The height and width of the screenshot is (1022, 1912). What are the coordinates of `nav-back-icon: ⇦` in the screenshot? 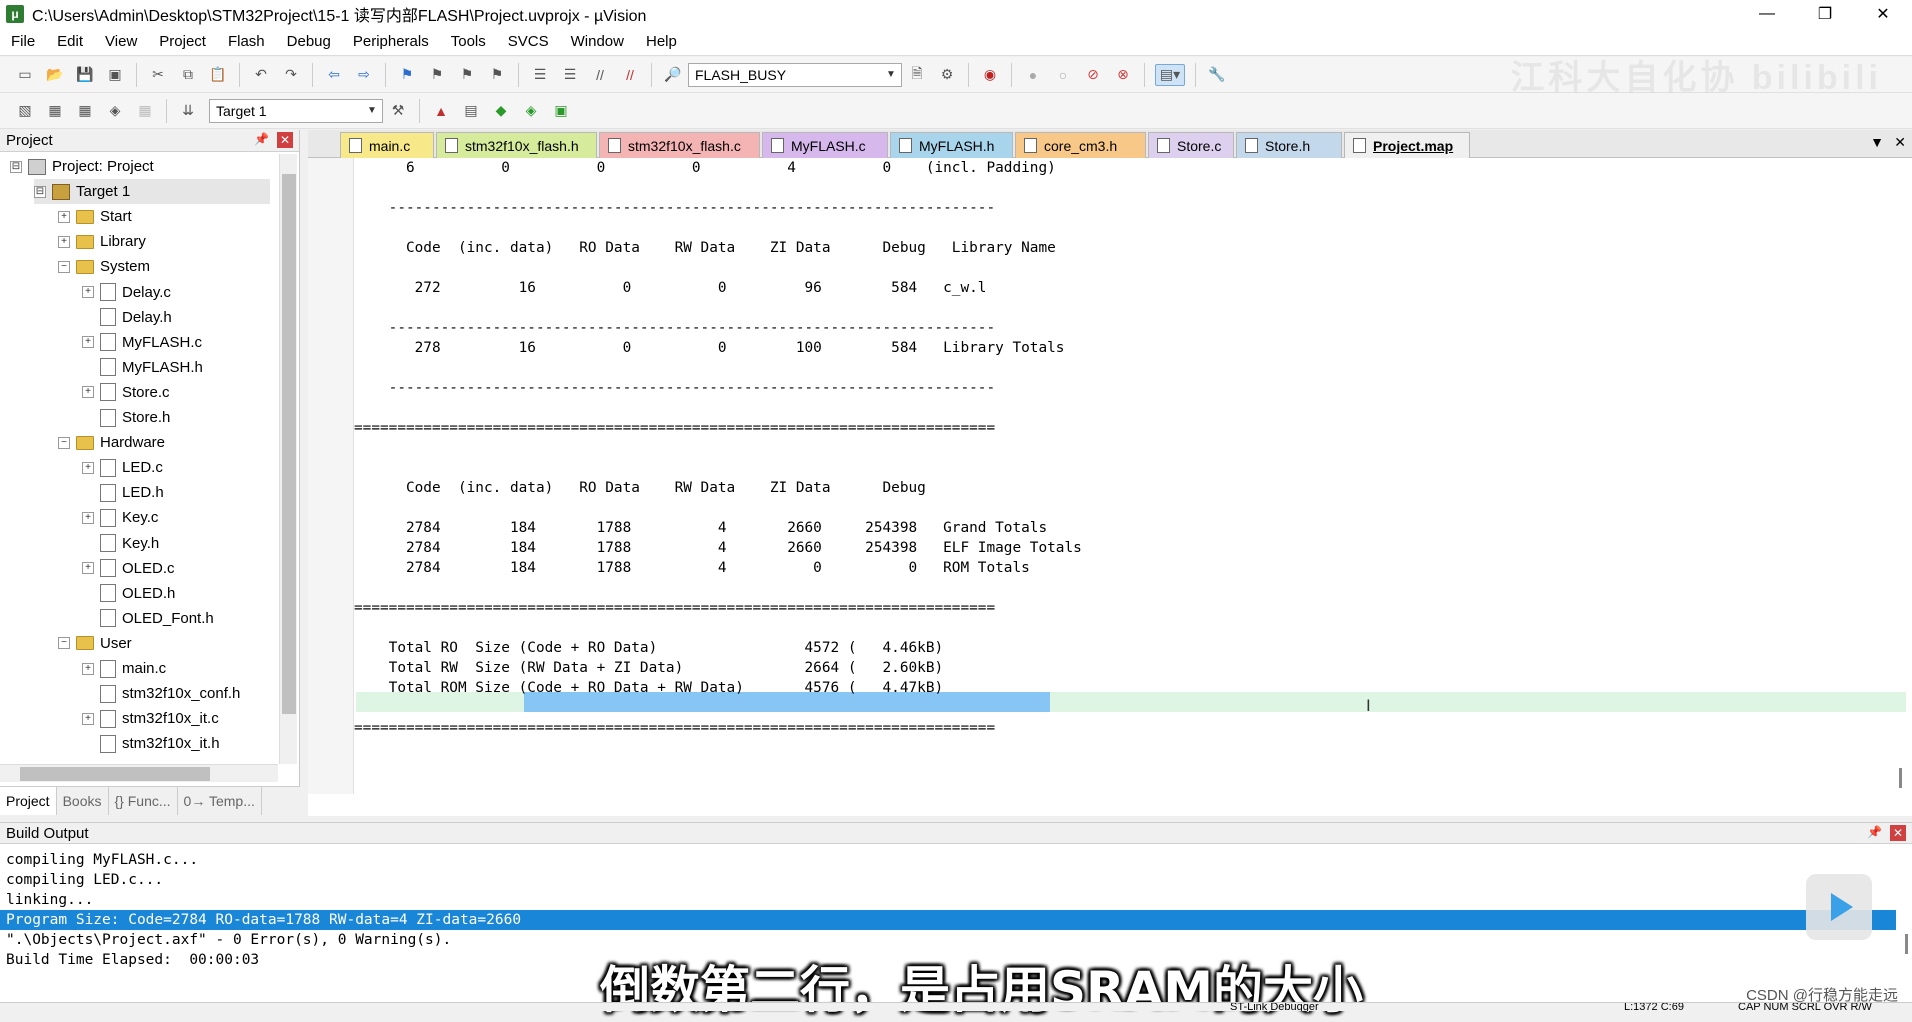 It's located at (334, 75).